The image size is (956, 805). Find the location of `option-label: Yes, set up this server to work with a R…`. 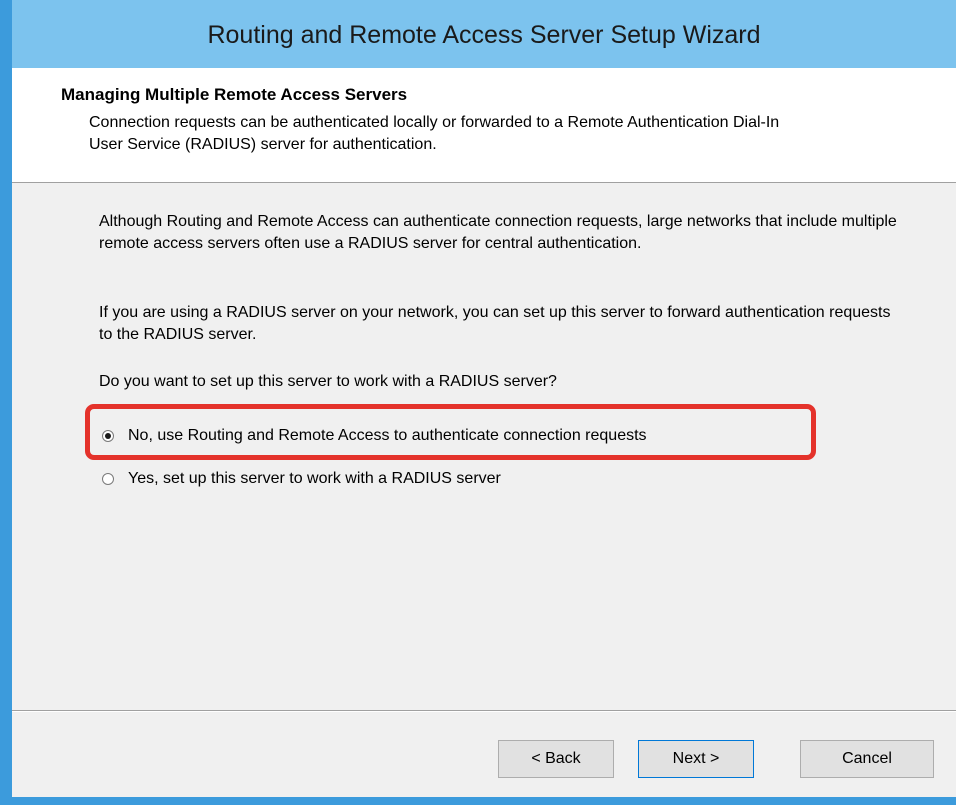

option-label: Yes, set up this server to work with a R… is located at coordinates (314, 479).